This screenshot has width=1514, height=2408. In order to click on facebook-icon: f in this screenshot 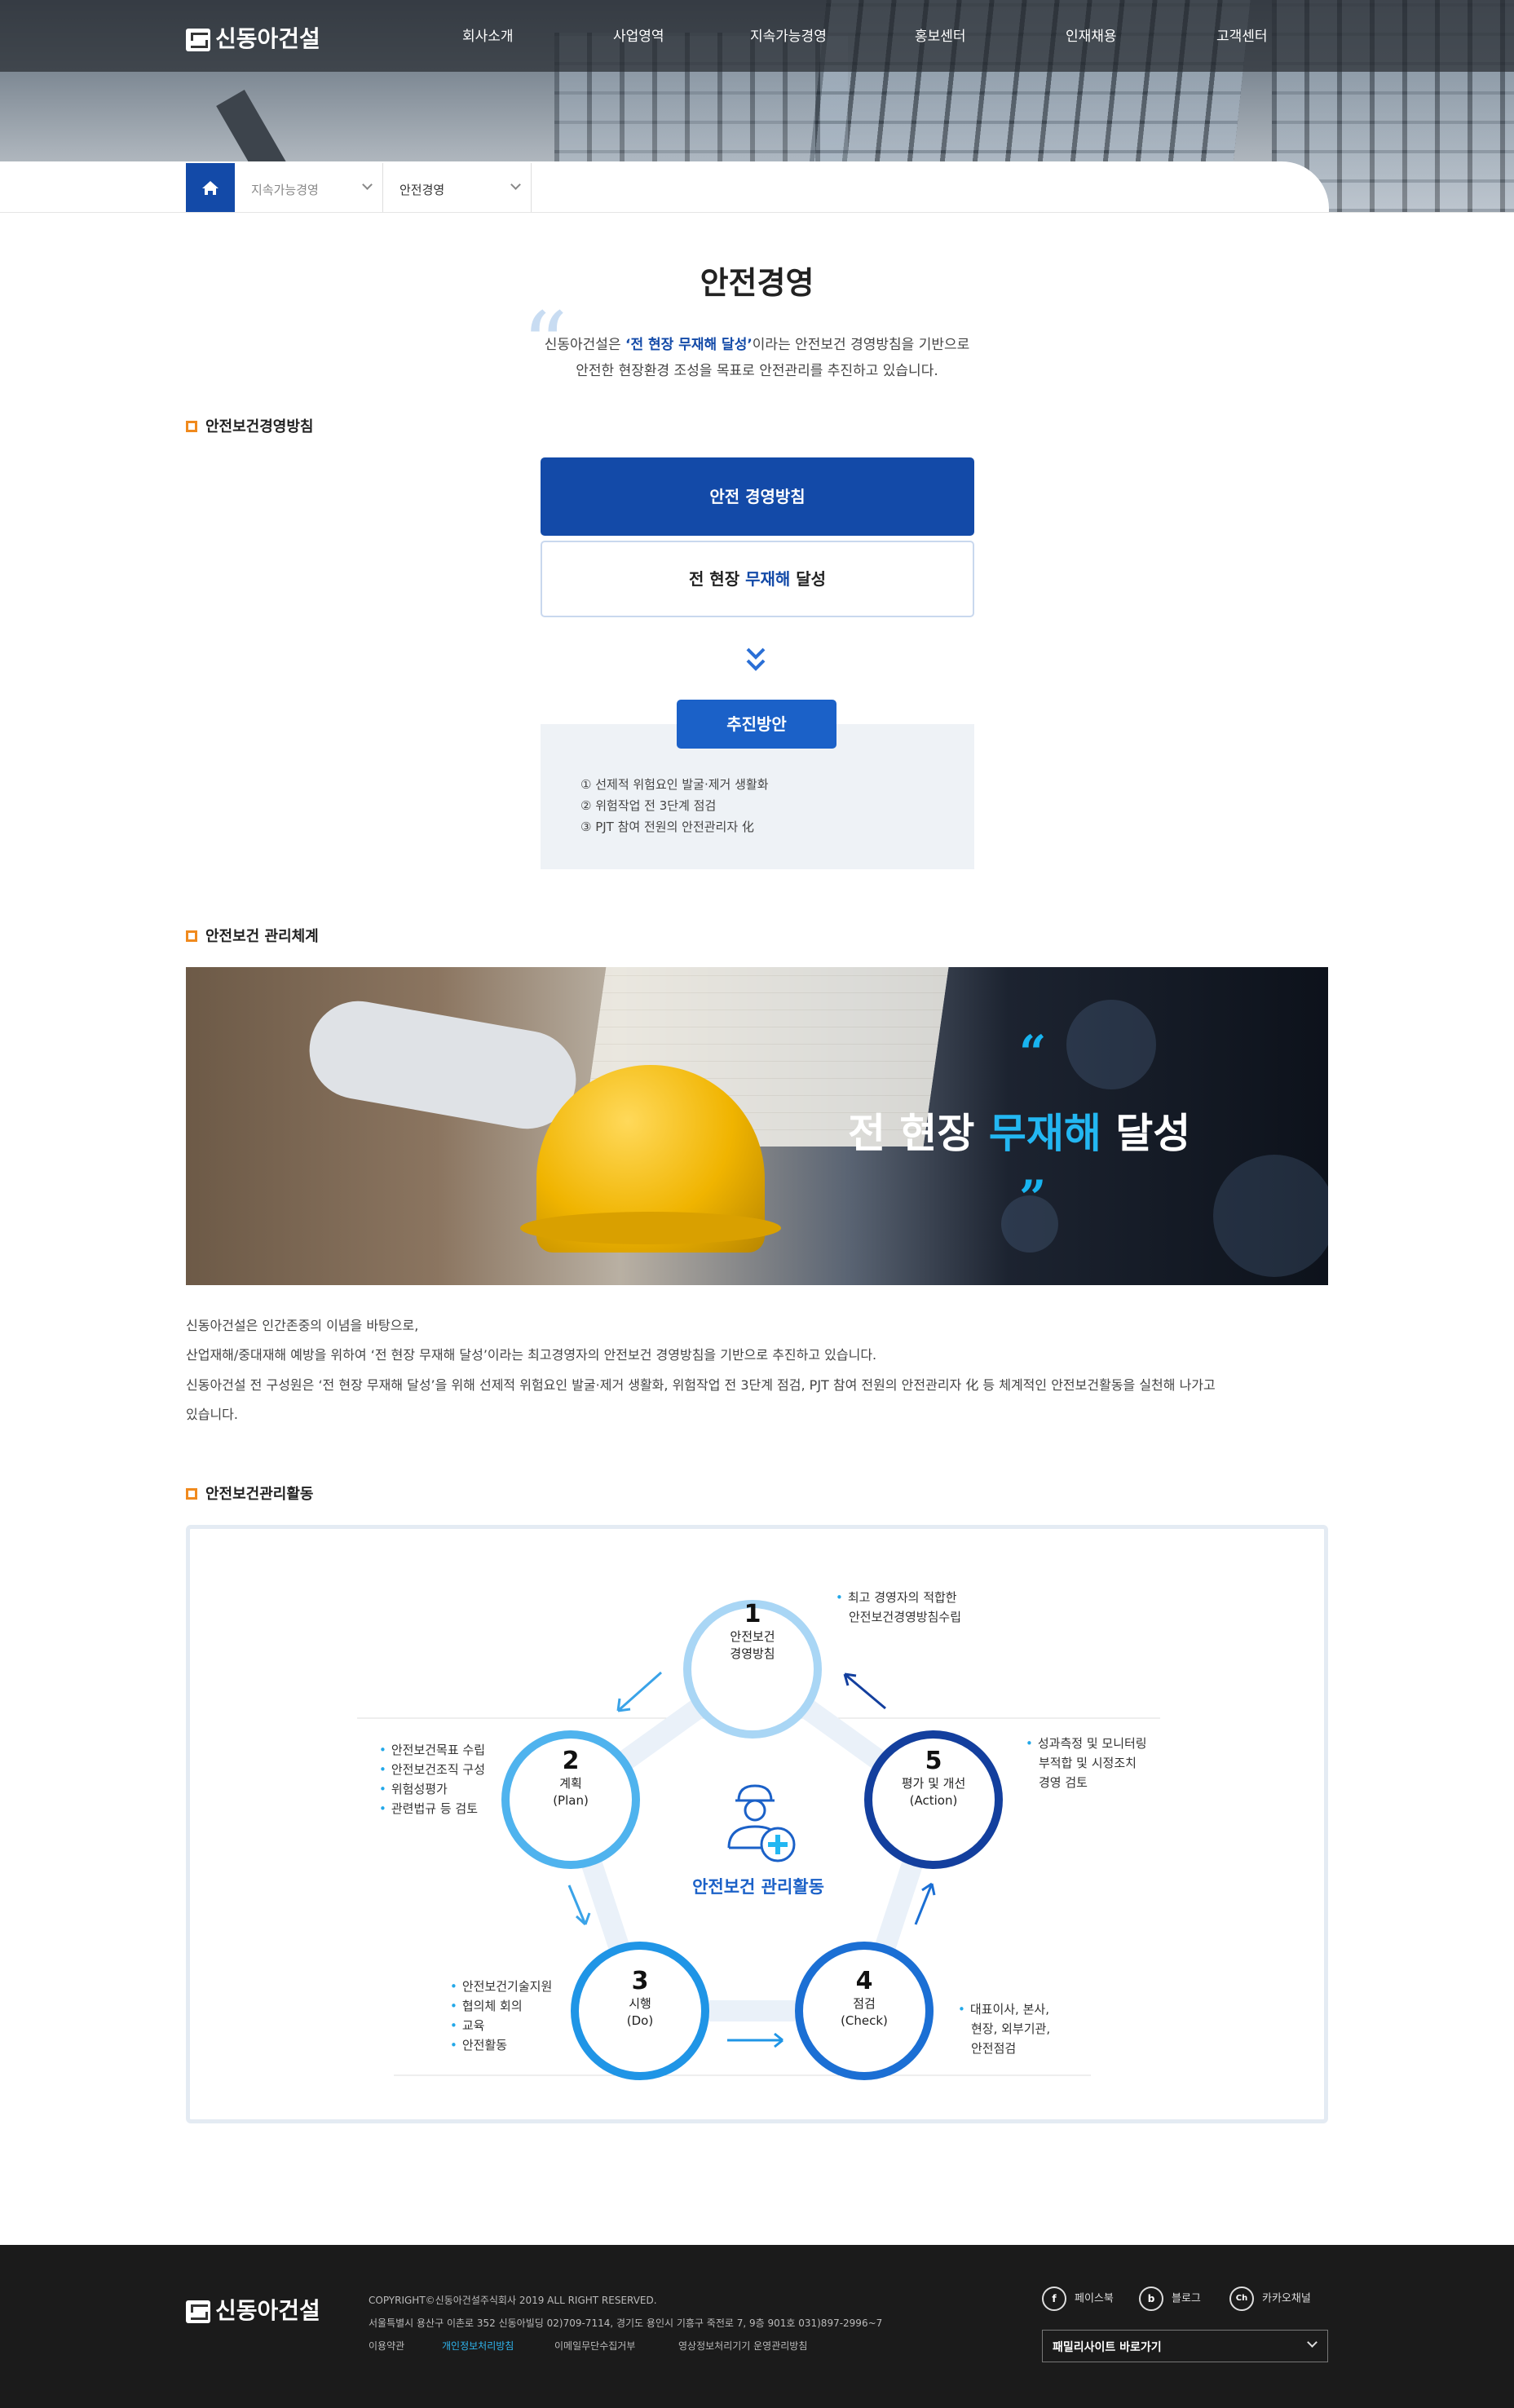, I will do `click(1054, 2298)`.